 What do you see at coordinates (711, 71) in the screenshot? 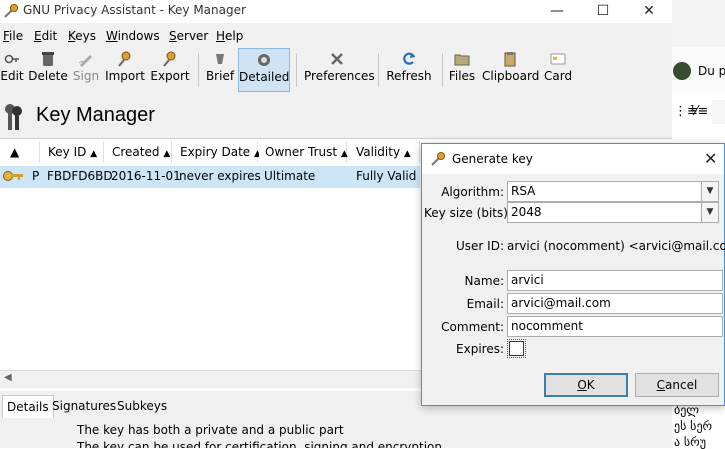
I see `bg-window-snippet: Du po` at bounding box center [711, 71].